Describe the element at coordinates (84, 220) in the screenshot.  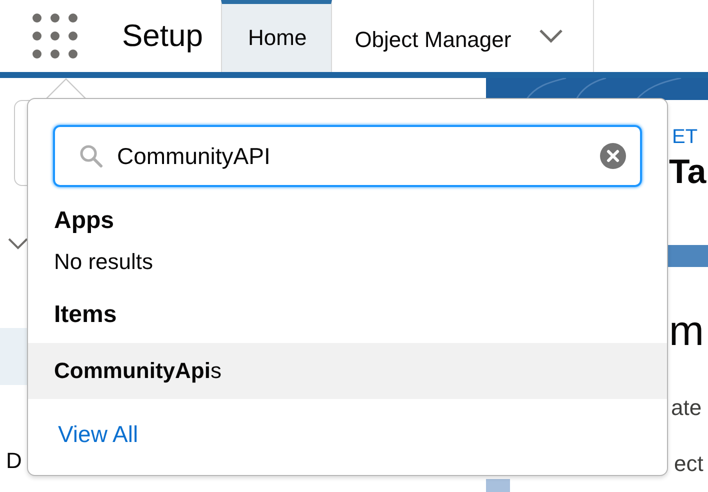
I see `section-heading: Apps` at that location.